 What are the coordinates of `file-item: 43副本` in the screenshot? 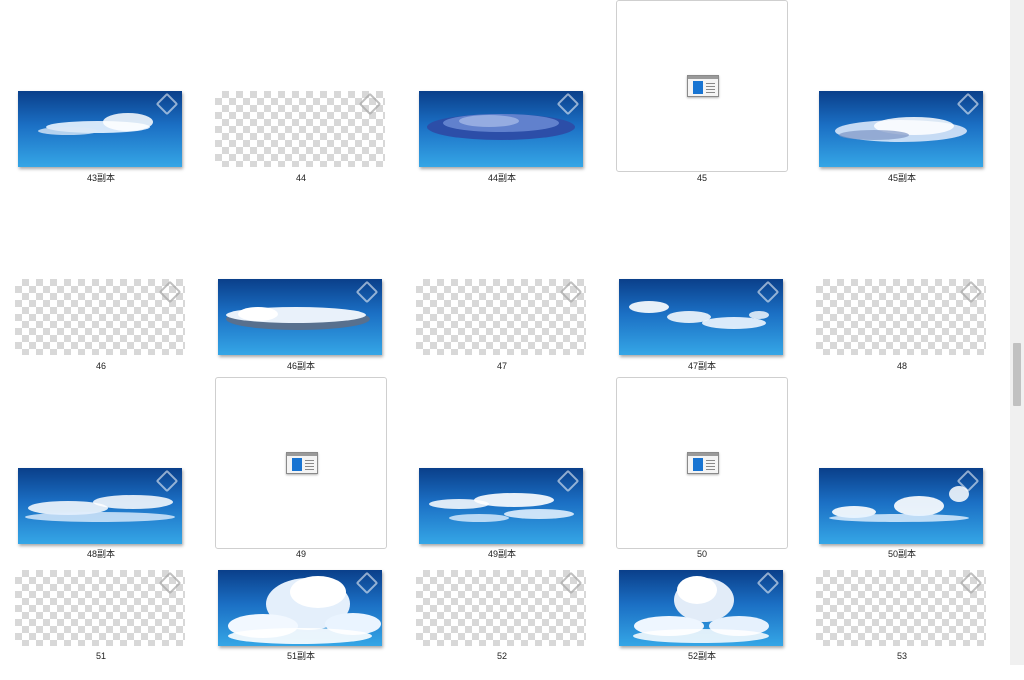 It's located at (101, 100).